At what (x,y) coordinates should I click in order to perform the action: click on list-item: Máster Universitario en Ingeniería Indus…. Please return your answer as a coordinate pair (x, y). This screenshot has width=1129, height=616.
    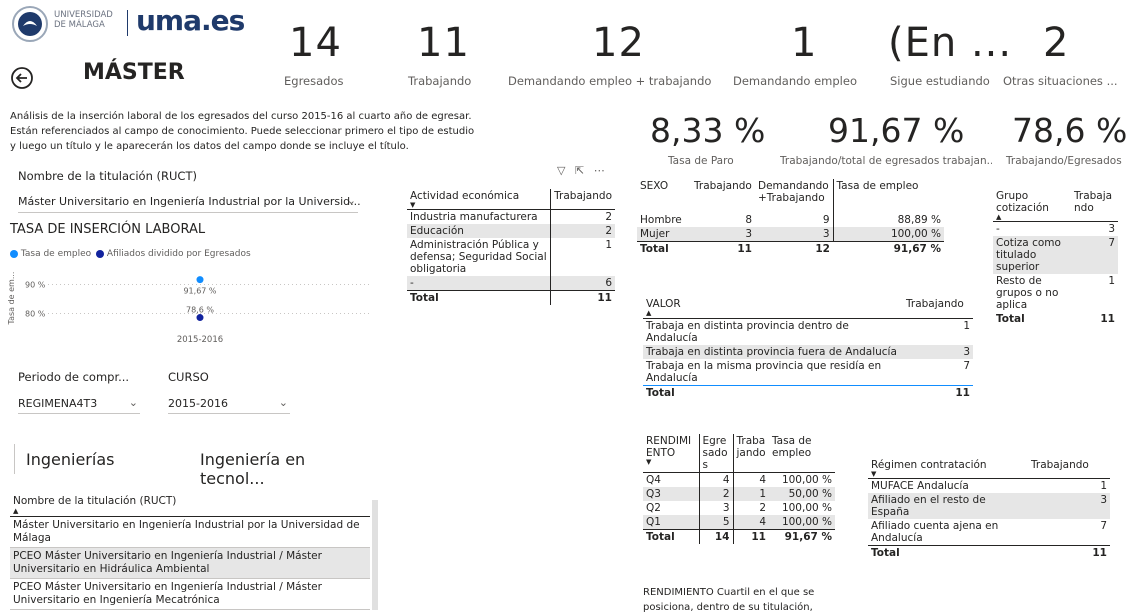
    Looking at the image, I should click on (190, 532).